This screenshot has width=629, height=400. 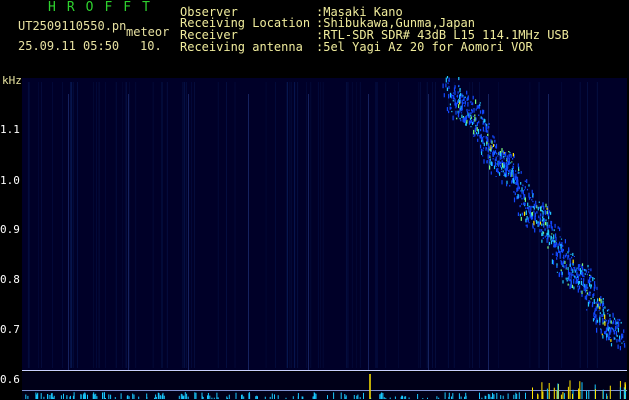 I want to click on timestamp: 25.09.11 05:50, so click(x=69, y=46).